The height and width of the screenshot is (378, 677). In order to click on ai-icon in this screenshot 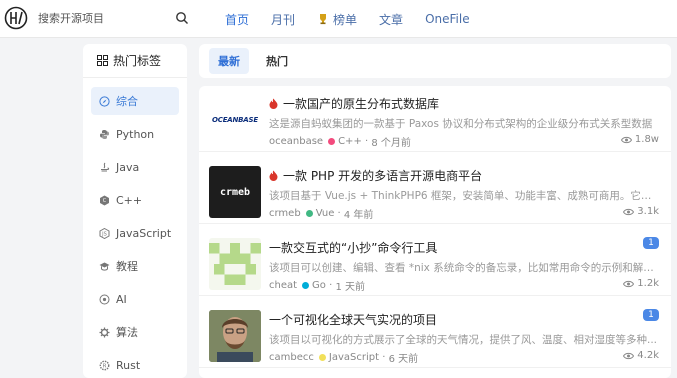, I will do `click(104, 299)`.